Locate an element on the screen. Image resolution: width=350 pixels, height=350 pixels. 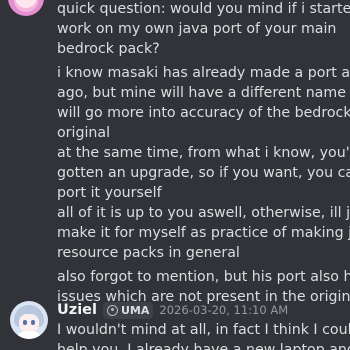
message-header: Uziel UMA 2026-03-20, 11:10 AM is located at coordinates (172, 310).